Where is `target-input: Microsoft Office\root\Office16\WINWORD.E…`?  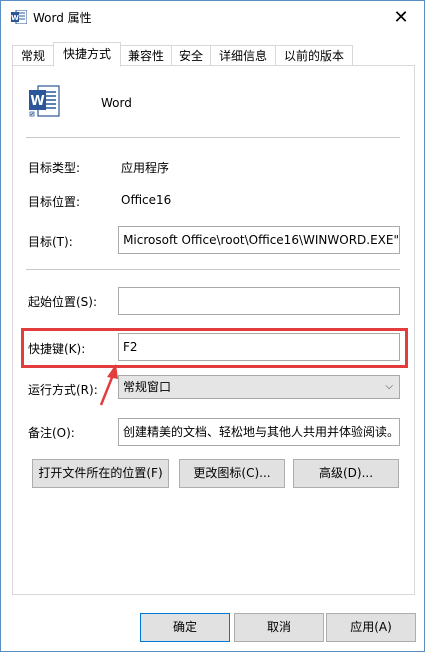
target-input: Microsoft Office\root\Office16\WINWORD.E… is located at coordinates (259, 240).